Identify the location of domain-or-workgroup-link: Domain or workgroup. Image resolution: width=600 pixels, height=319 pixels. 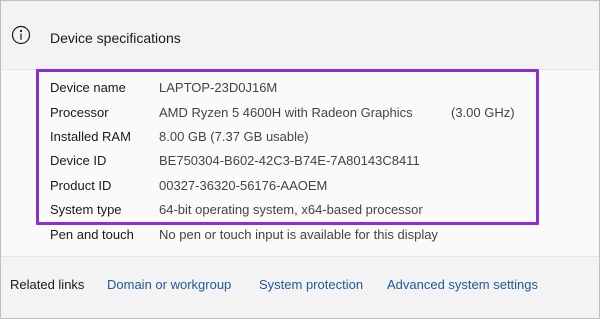
(169, 284).